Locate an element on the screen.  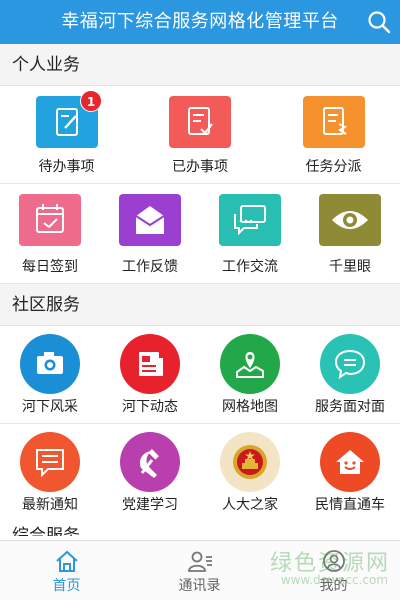
tile-party is located at coordinates (150, 462).